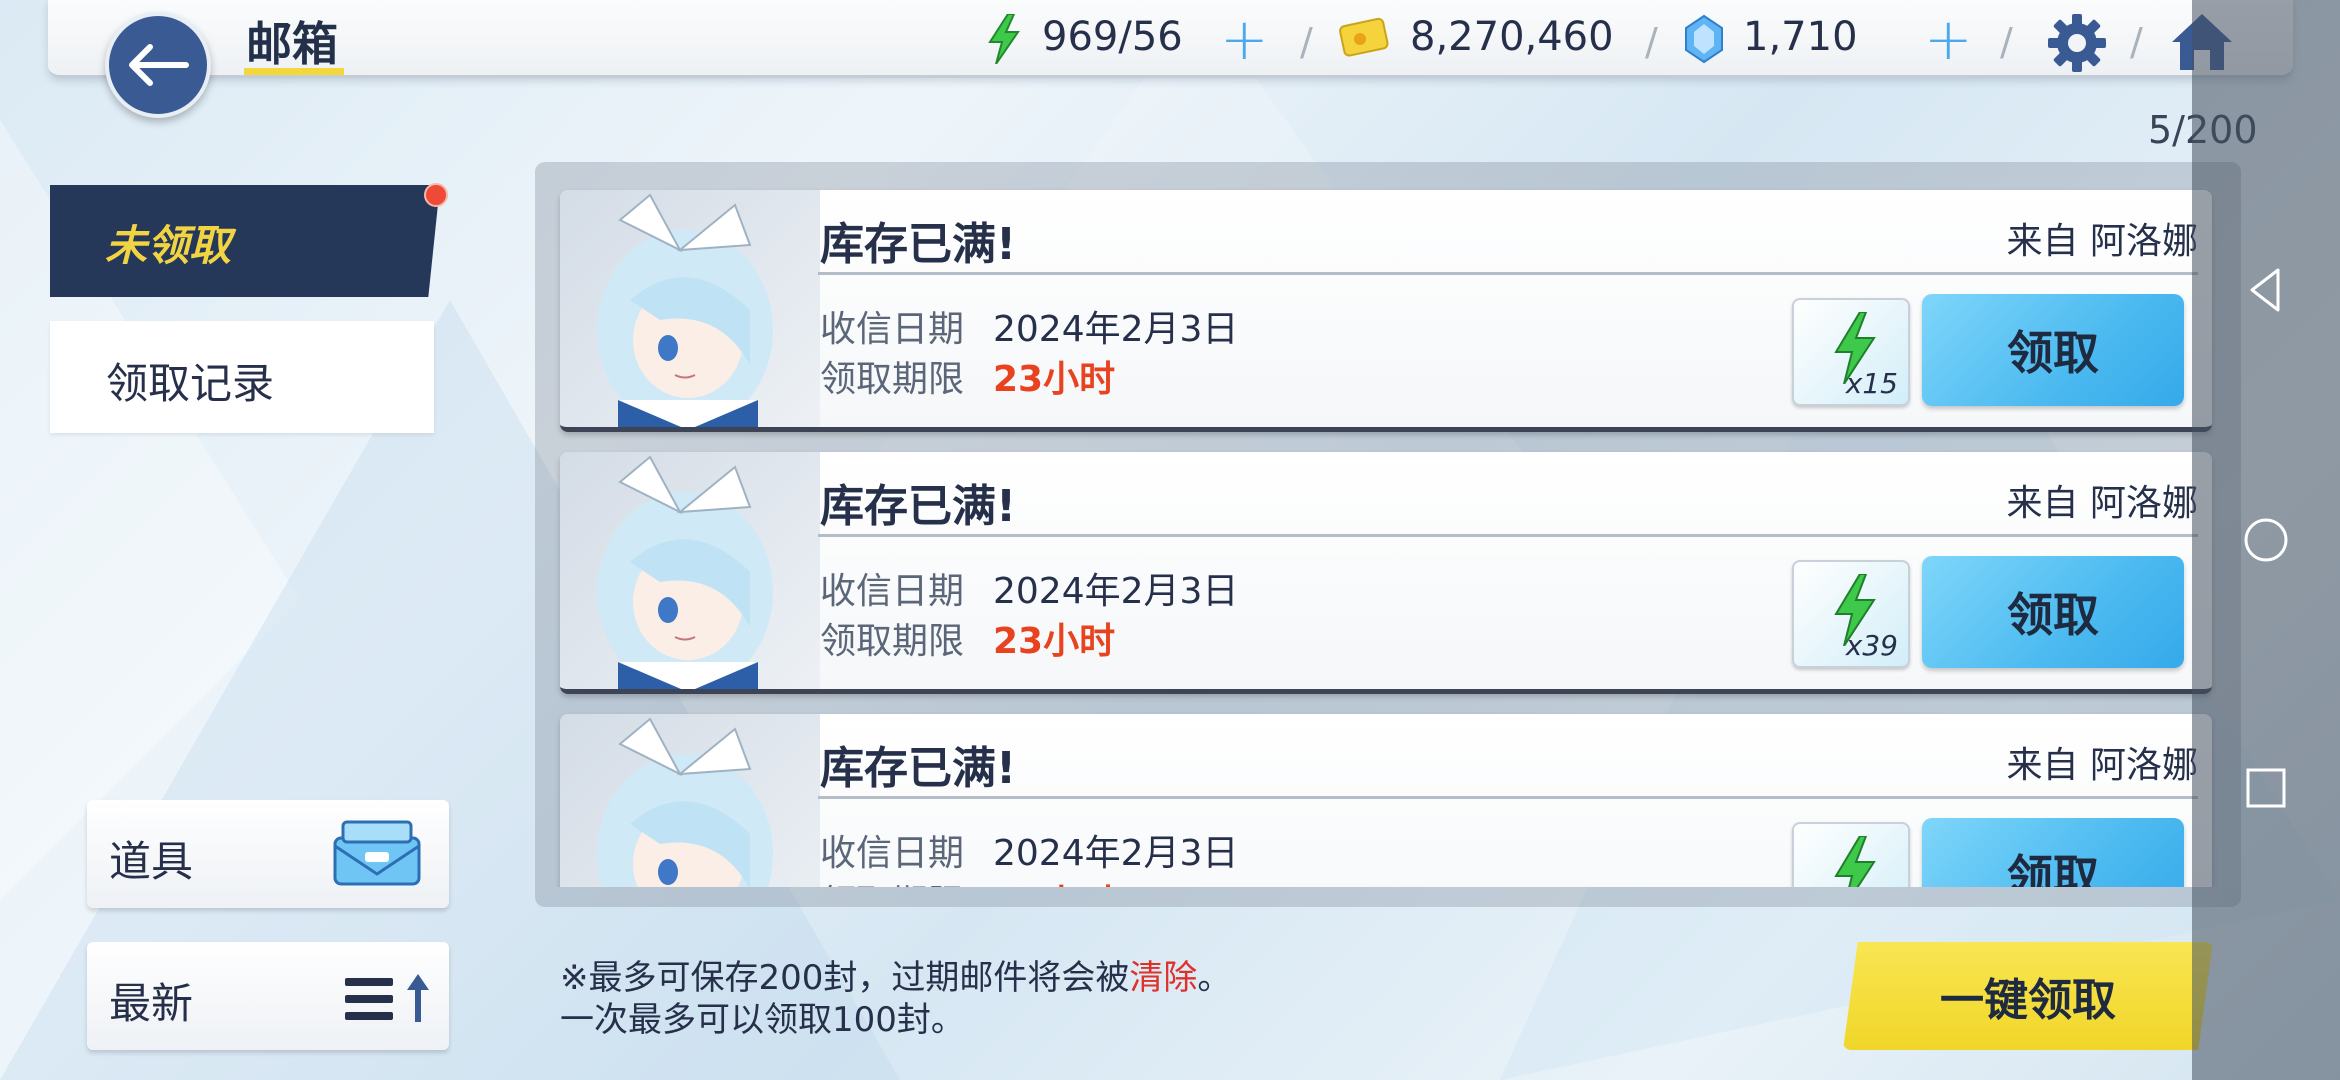 This screenshot has width=2340, height=1080. What do you see at coordinates (168, 245) in the screenshot?
I see `tab-unclaimed-label: 未领取` at bounding box center [168, 245].